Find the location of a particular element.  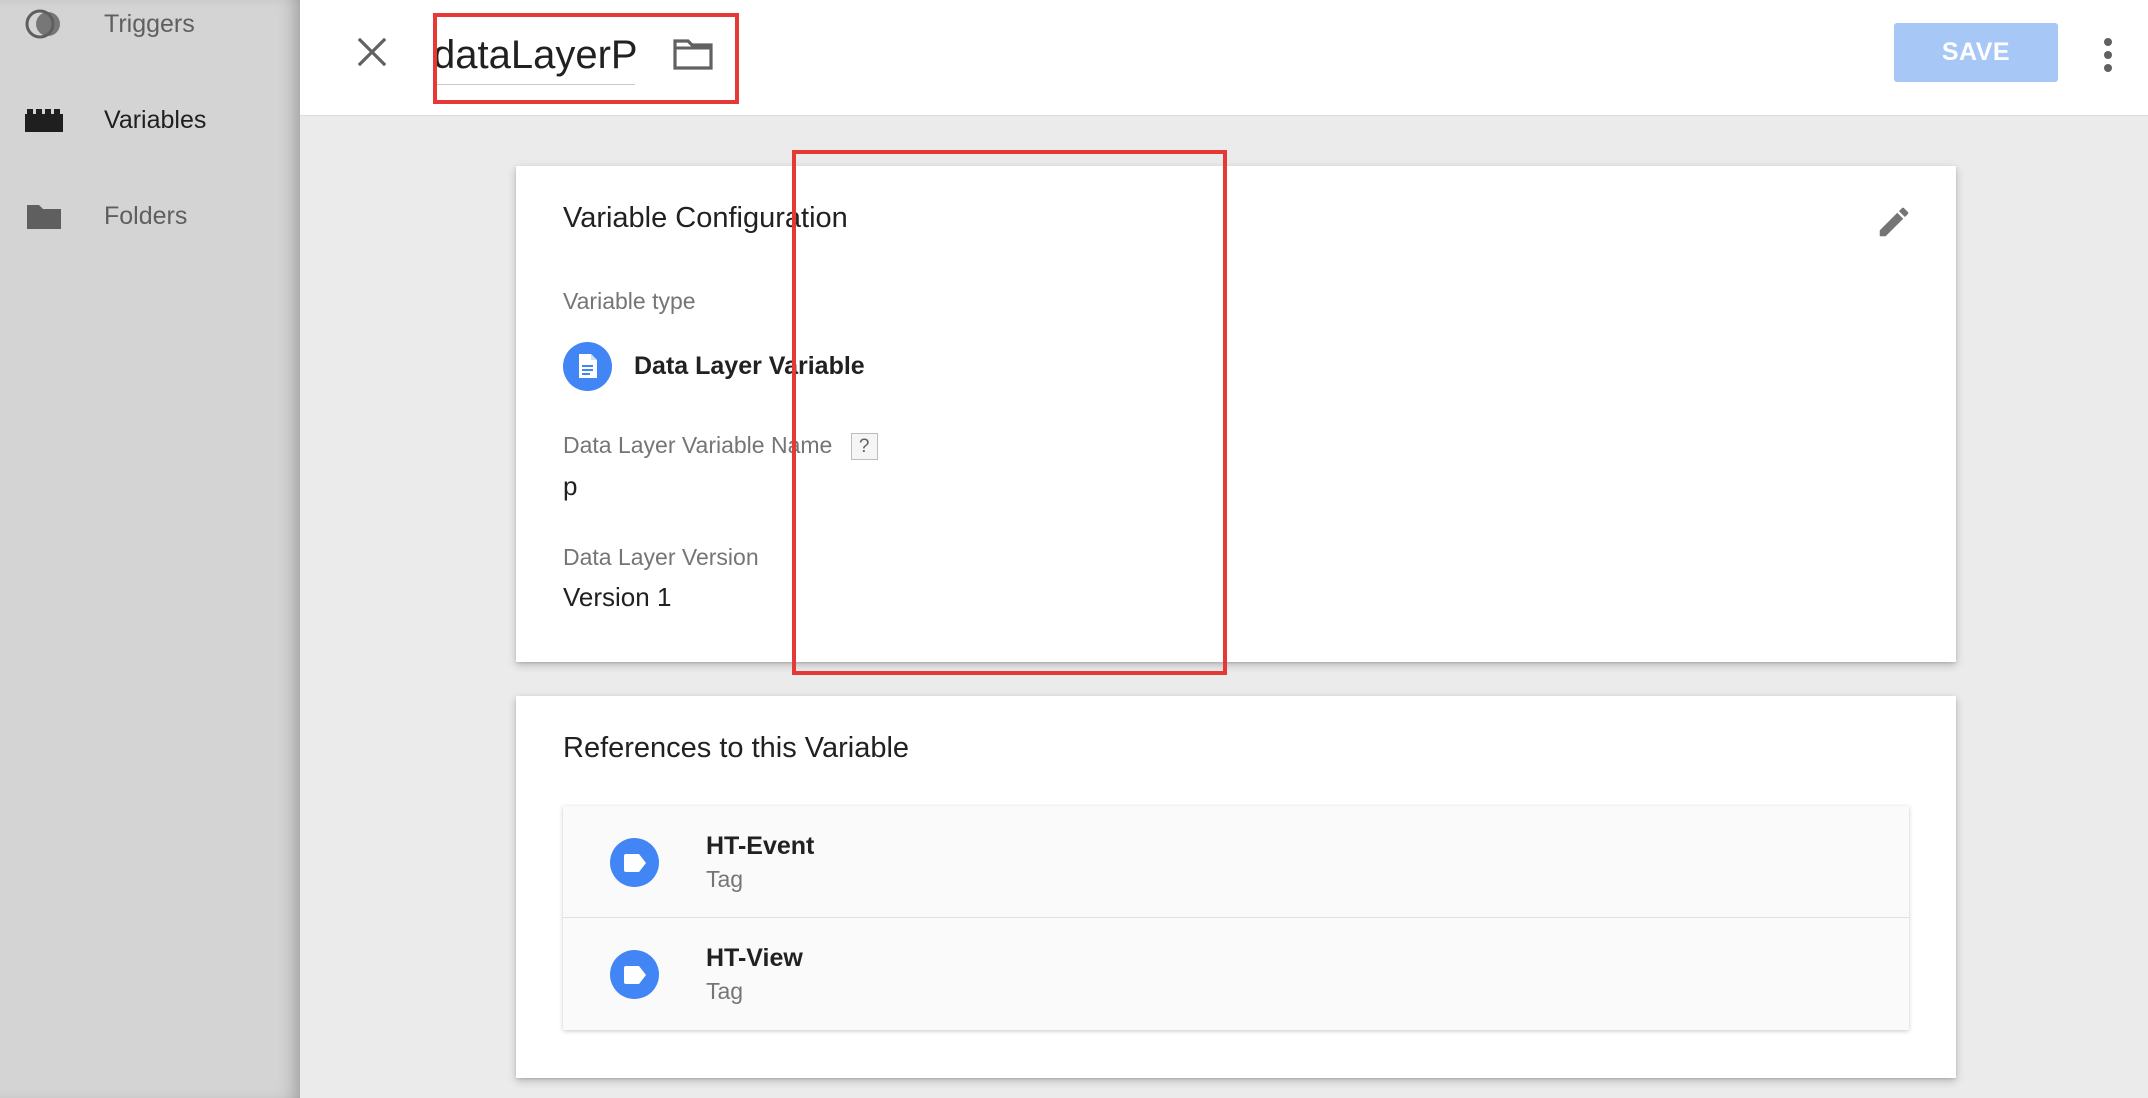

close-button is located at coordinates (372, 52).